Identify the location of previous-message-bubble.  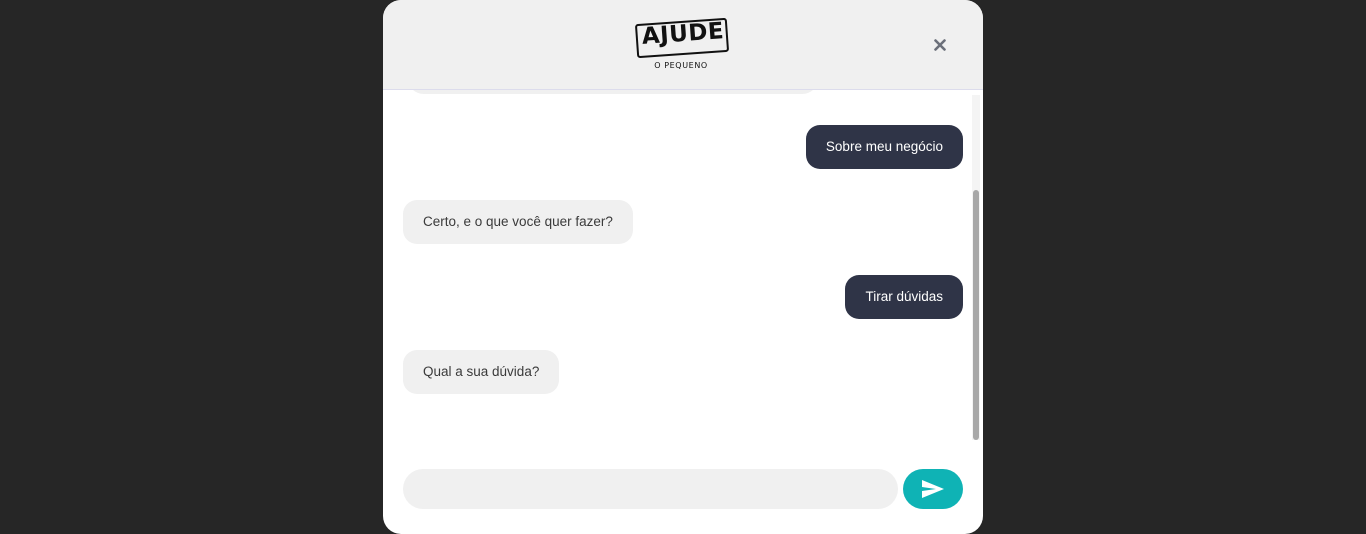
(613, 92).